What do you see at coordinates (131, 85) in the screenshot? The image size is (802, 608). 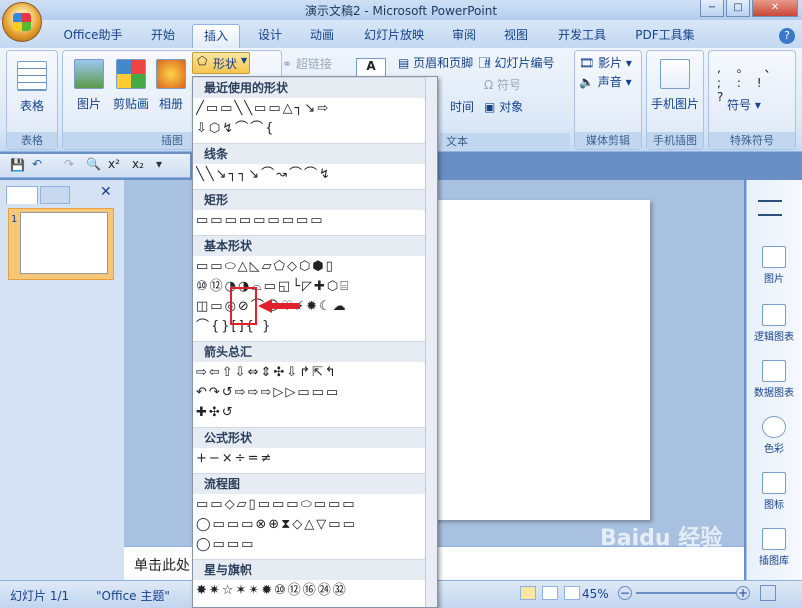 I see `clipart-button: 剪贴画` at bounding box center [131, 85].